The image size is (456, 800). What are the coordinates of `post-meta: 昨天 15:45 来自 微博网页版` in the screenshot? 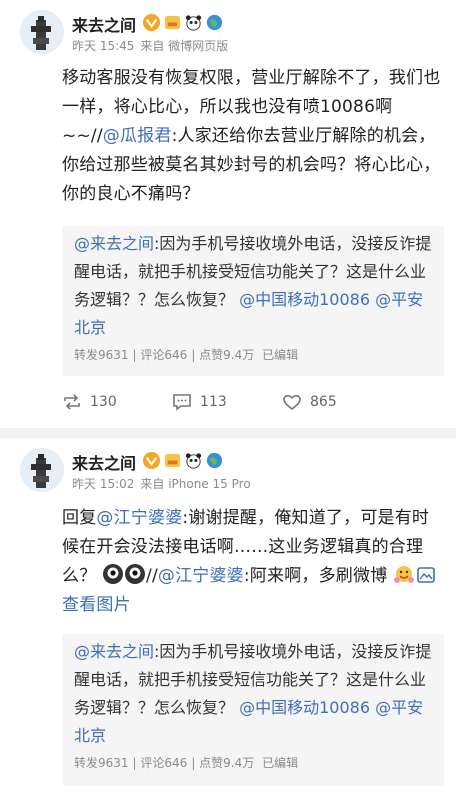 It's located at (153, 45).